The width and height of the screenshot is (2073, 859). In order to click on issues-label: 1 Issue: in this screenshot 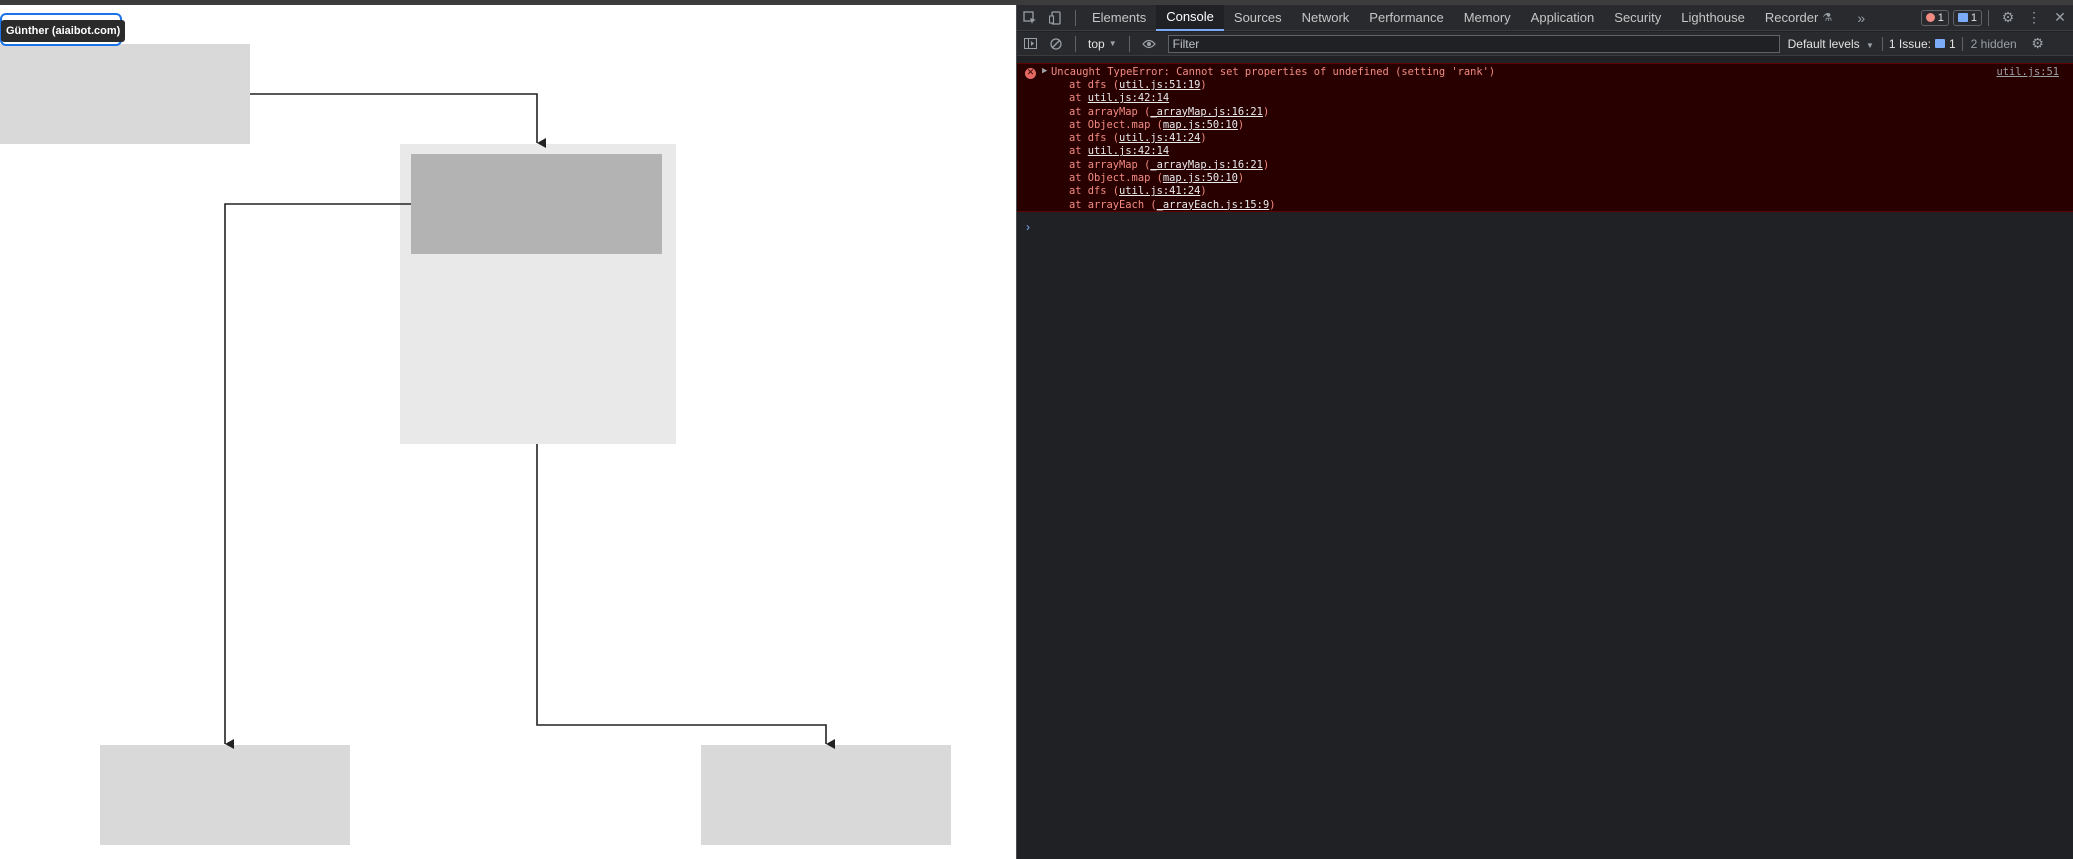, I will do `click(1909, 43)`.